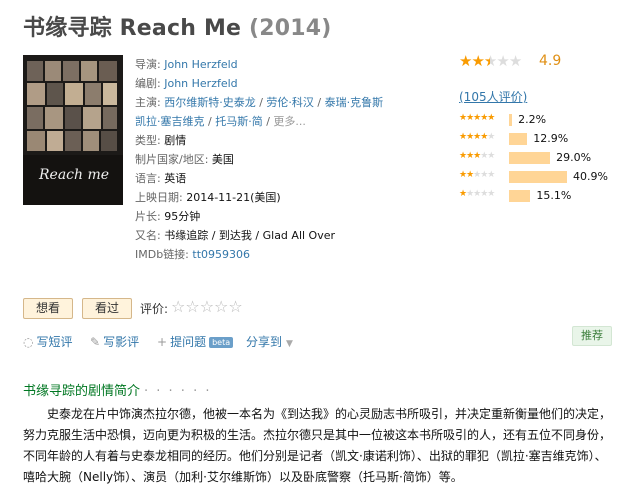 The height and width of the screenshot is (492, 628). I want to click on rating-bar-row: ★★★★★ 2.2%, so click(534, 121).